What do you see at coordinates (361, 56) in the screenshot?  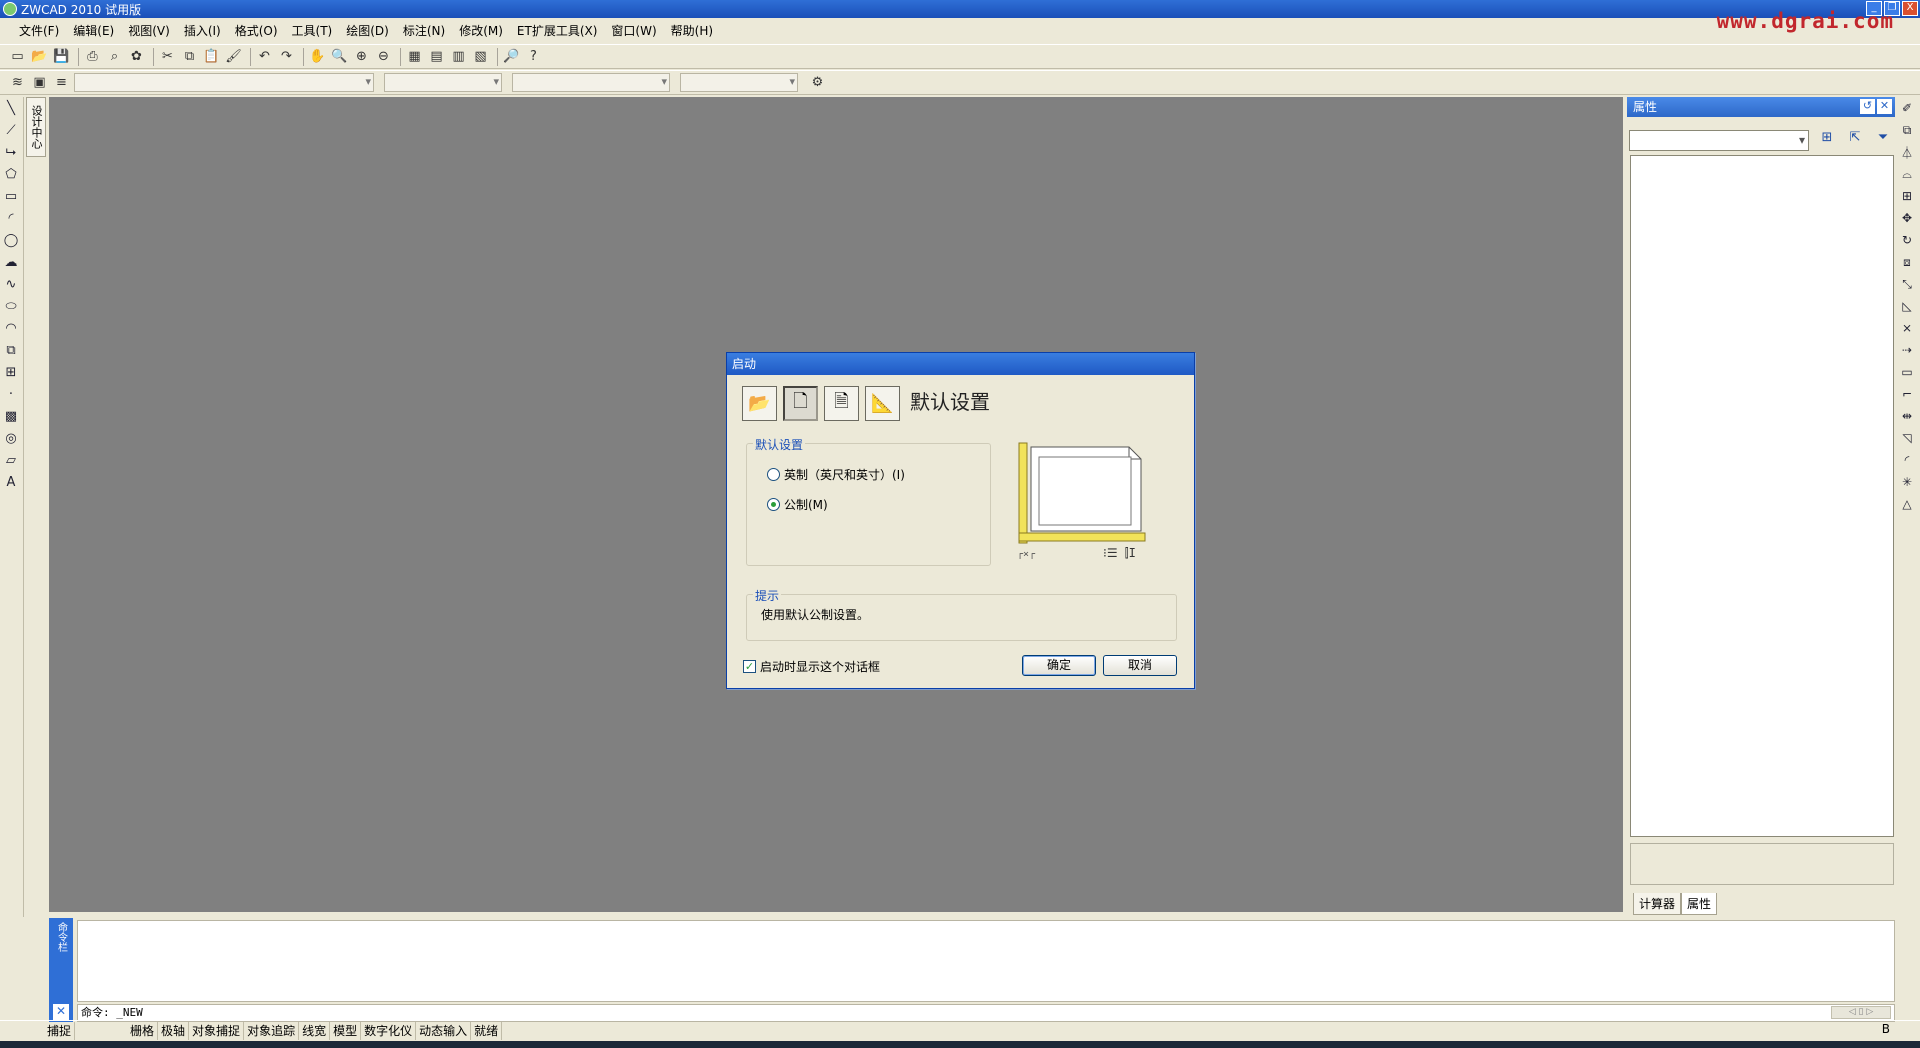 I see `zoom-window-icon: ⊕` at bounding box center [361, 56].